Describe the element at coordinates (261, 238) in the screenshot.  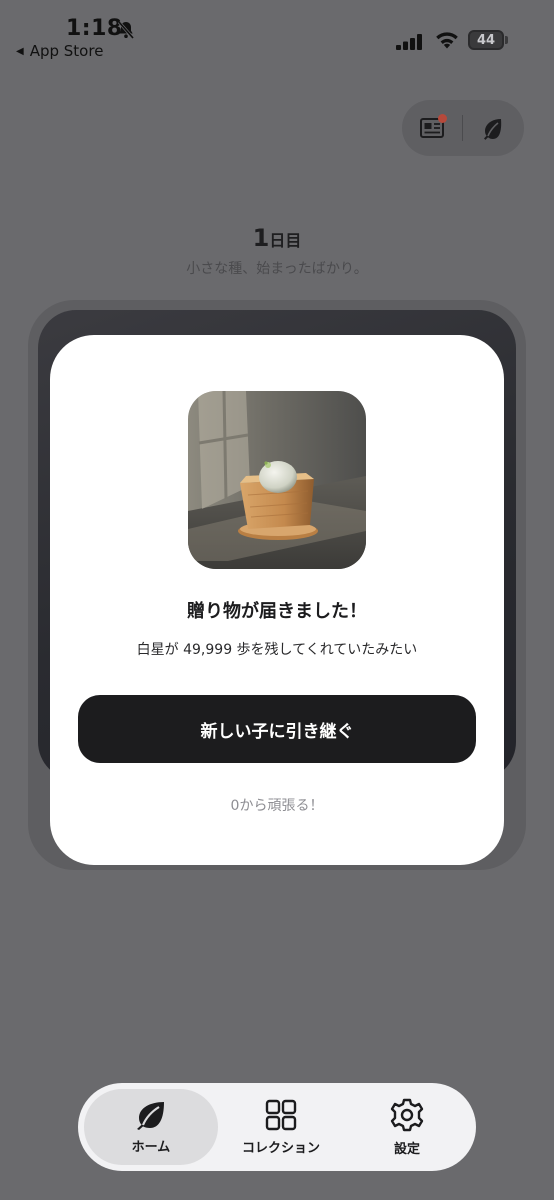
I see `day-number: 1` at that location.